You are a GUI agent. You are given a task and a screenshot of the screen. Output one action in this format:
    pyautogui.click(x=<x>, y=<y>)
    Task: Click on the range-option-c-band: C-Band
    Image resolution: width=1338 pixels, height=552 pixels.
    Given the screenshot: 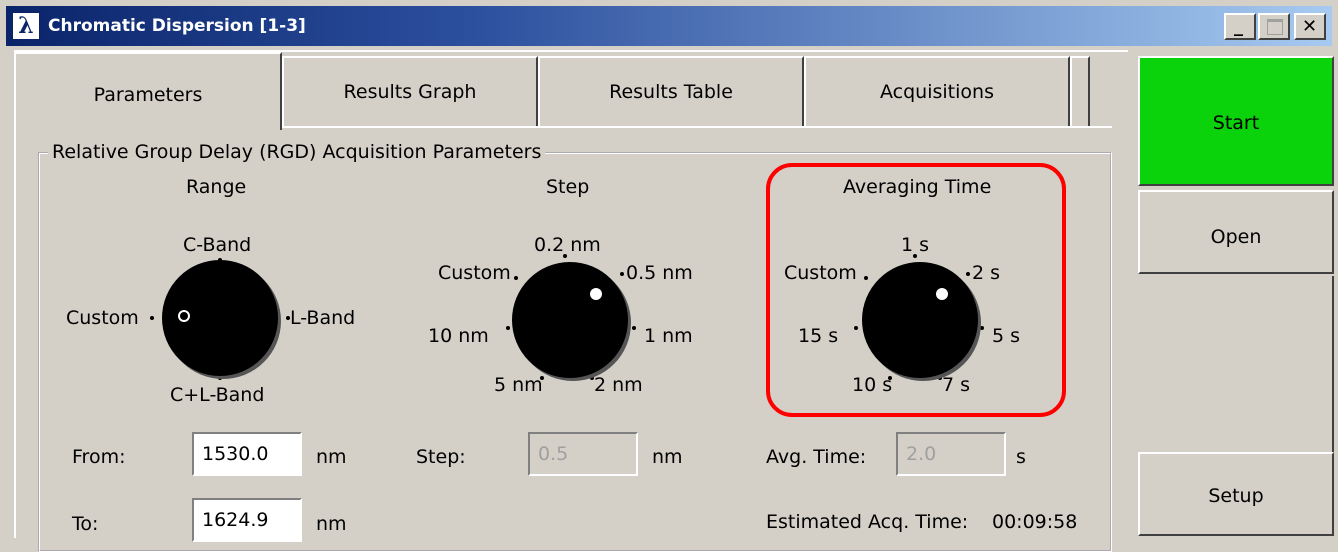 What is the action you would take?
    pyautogui.click(x=217, y=245)
    